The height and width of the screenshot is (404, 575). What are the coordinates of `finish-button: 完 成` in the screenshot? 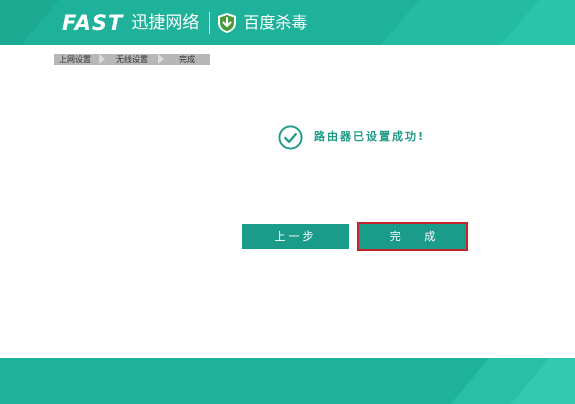 It's located at (412, 236).